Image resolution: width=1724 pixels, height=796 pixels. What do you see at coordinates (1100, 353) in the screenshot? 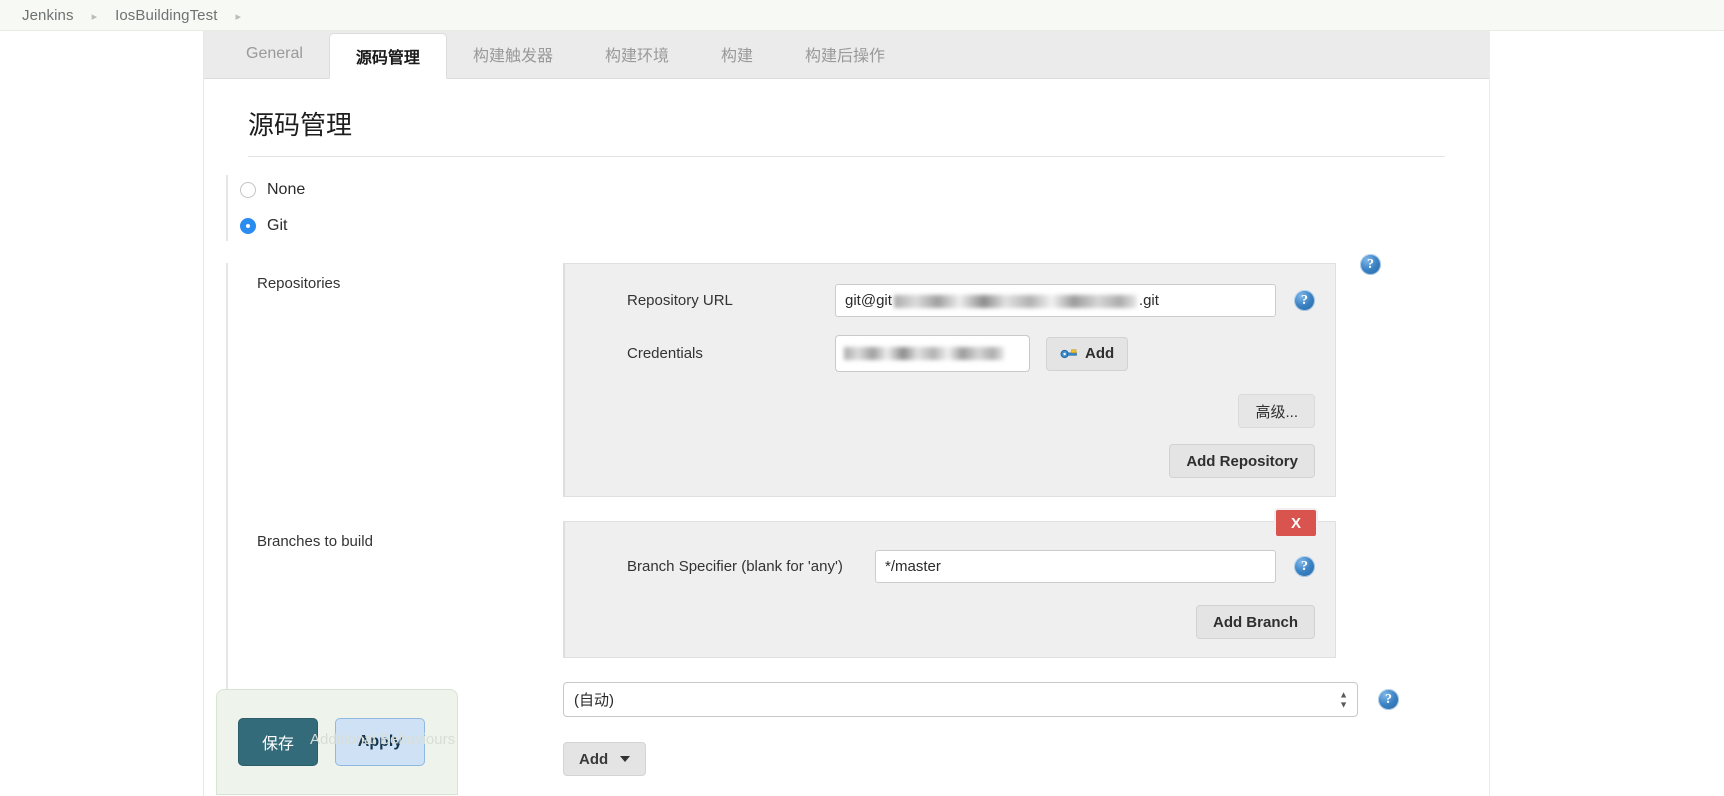
I see `add-credentials-label: Add` at bounding box center [1100, 353].